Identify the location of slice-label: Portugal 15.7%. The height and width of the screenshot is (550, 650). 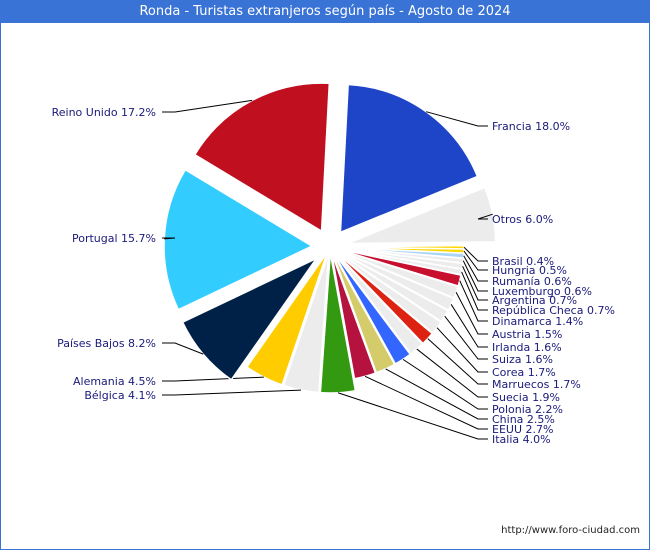
(114, 238).